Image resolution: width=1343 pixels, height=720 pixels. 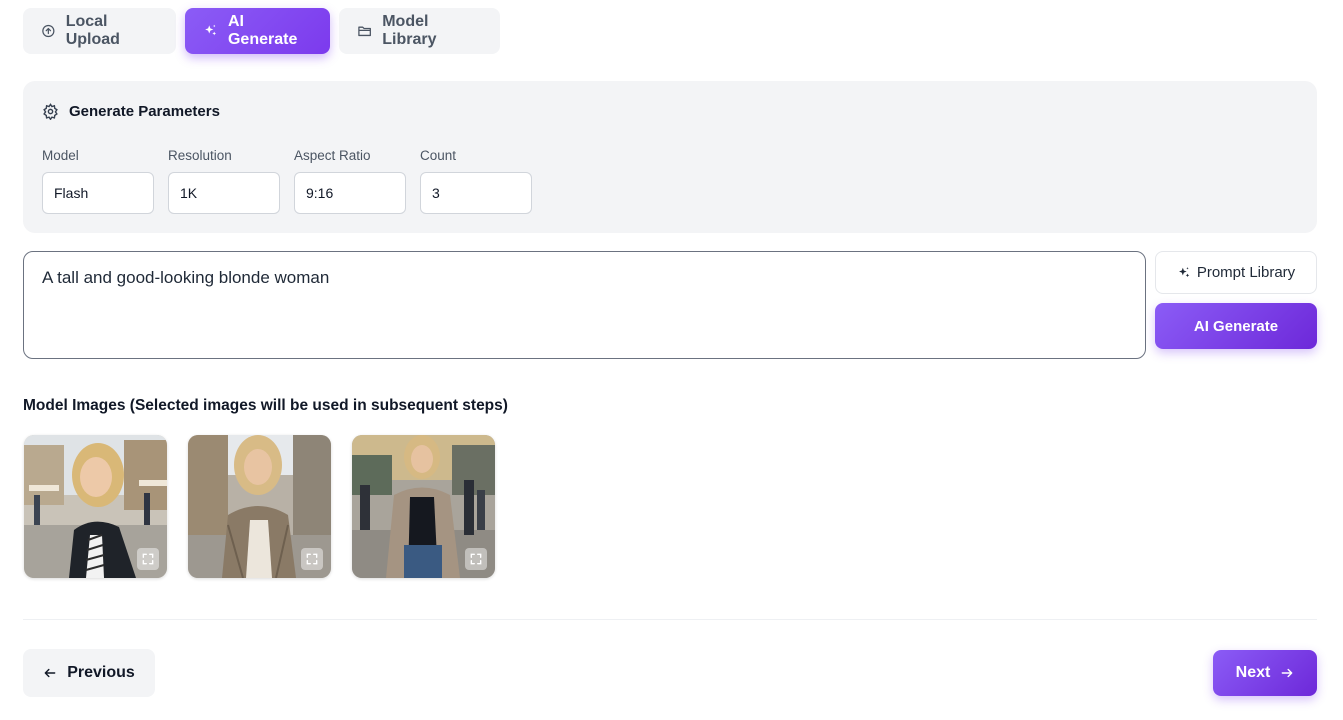 I want to click on next-label: Next, so click(x=1253, y=672).